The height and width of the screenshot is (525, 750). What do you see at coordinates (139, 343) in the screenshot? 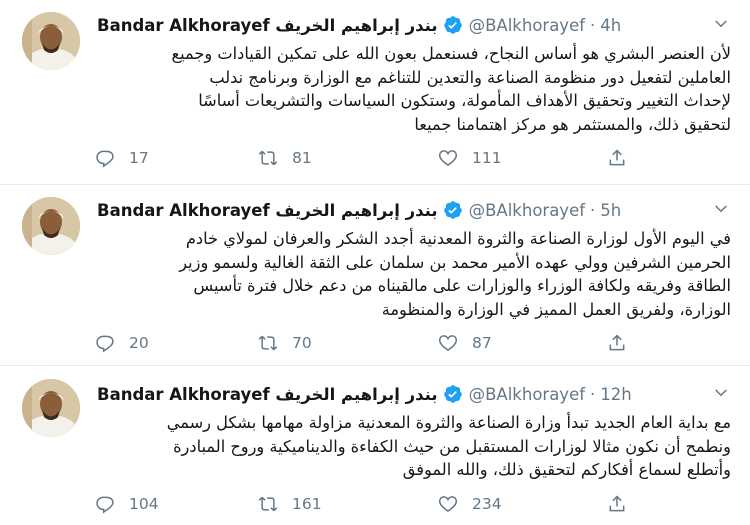
I see `reply-count: 20` at bounding box center [139, 343].